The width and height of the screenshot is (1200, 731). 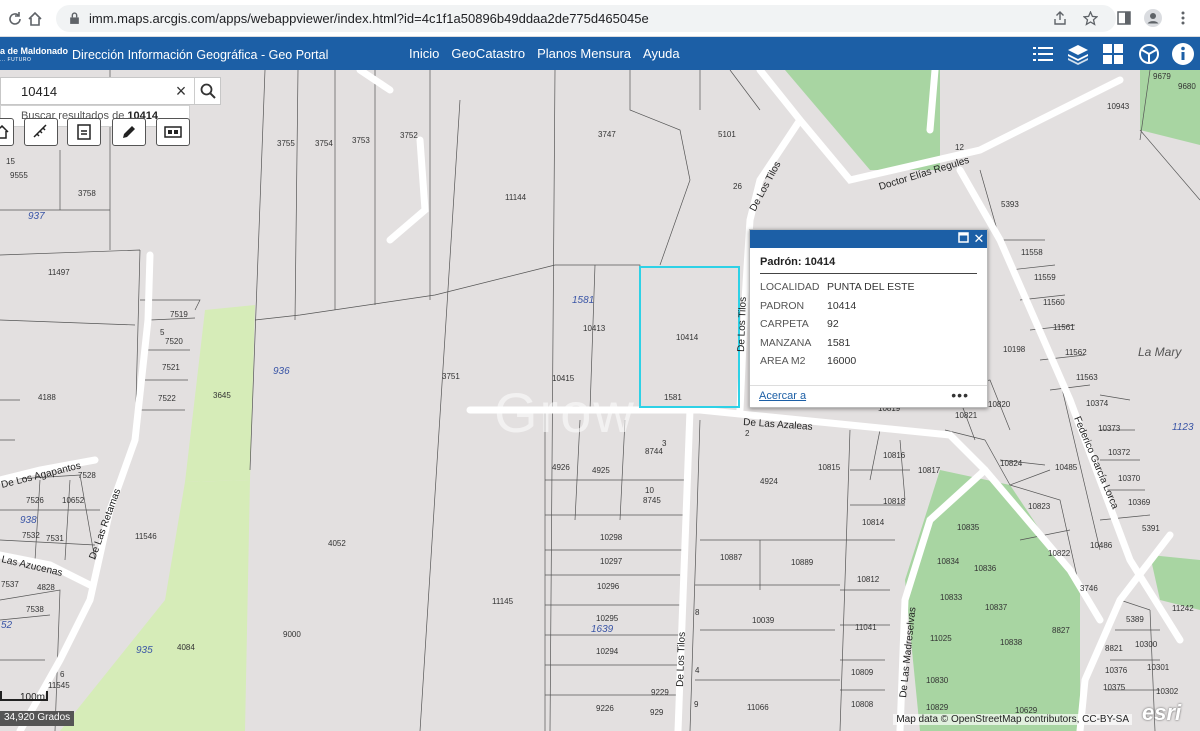 What do you see at coordinates (1158, 667) in the screenshot?
I see `parcel-label: 10301` at bounding box center [1158, 667].